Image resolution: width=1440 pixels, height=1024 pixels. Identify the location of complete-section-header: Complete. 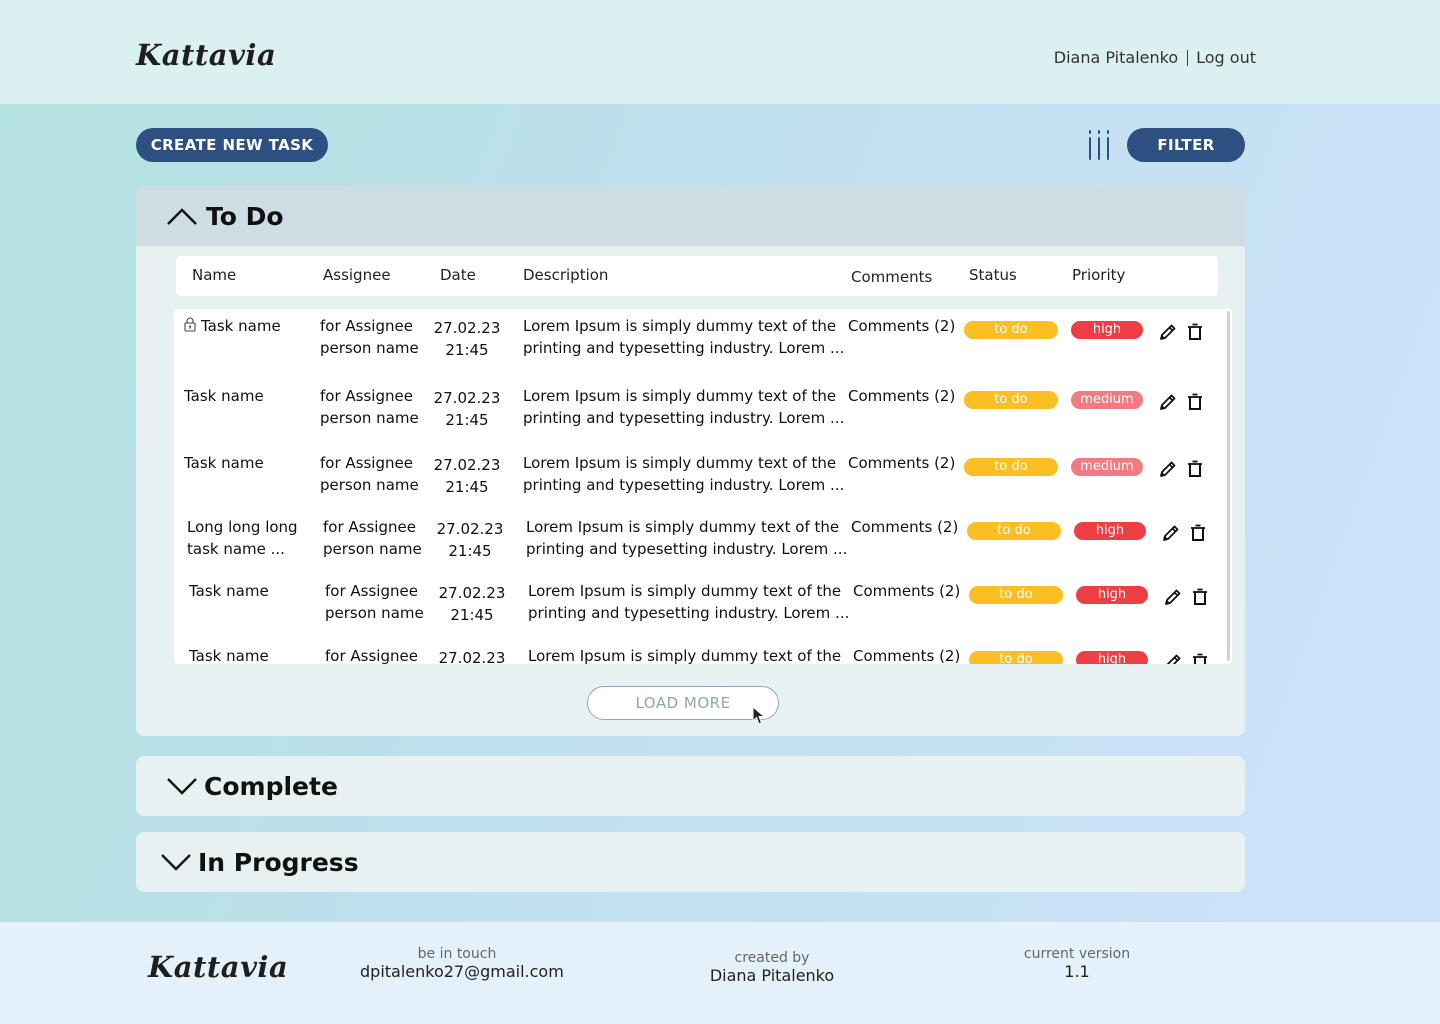
(690, 786).